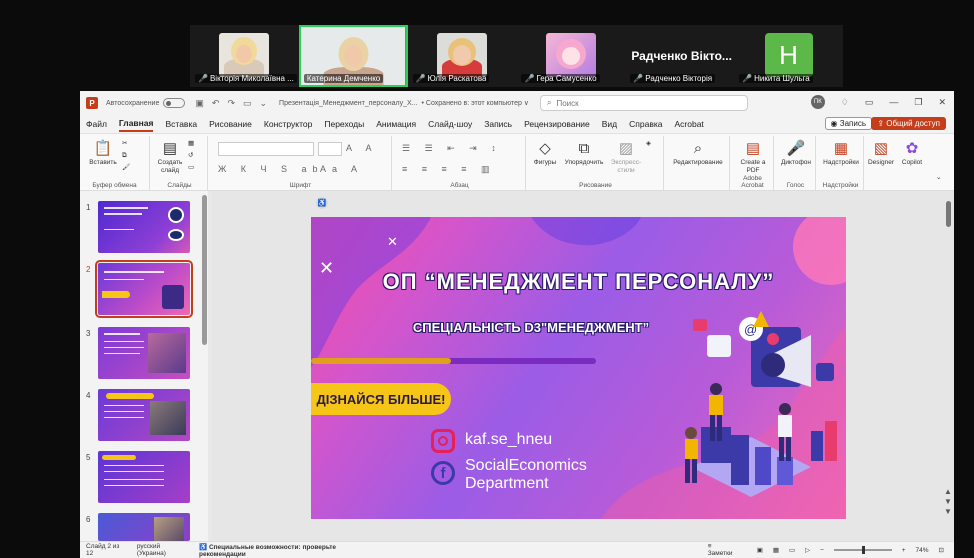  What do you see at coordinates (170, 157) in the screenshot?
I see `new-slide-button: ▤ Создать слайд` at bounding box center [170, 157].